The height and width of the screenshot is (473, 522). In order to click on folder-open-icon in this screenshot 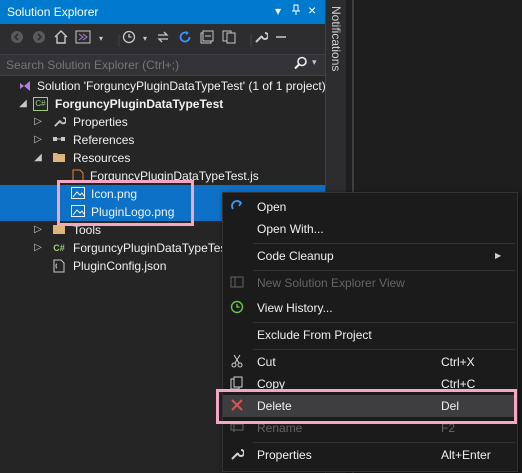, I will do `click(59, 158)`.